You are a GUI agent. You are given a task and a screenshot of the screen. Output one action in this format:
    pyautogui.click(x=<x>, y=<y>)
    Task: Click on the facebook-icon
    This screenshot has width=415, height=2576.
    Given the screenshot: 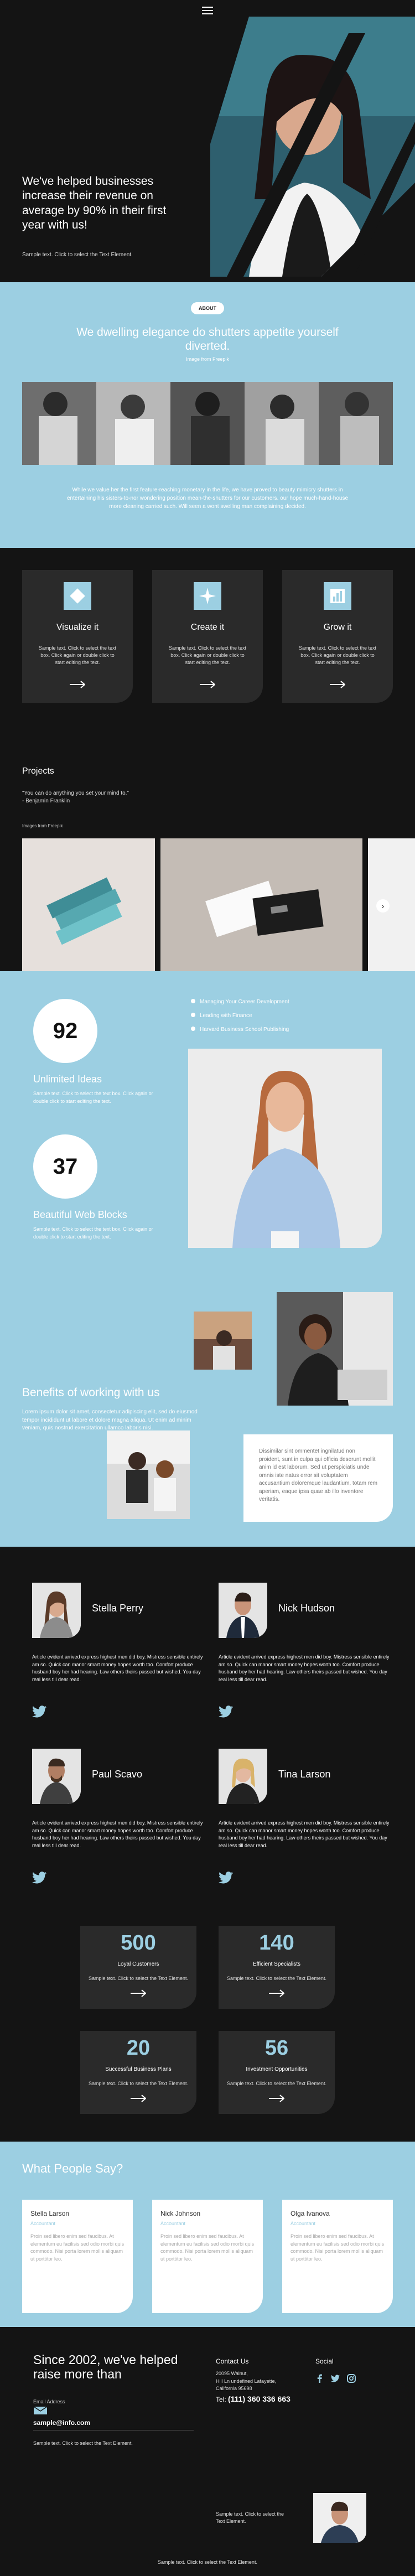 What is the action you would take?
    pyautogui.click(x=319, y=2379)
    